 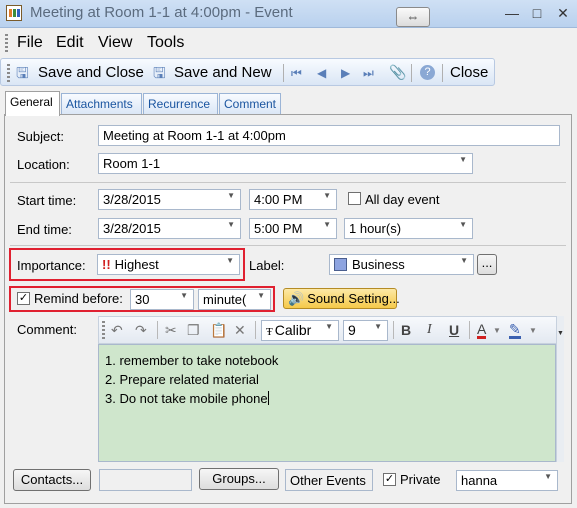 What do you see at coordinates (413, 17) in the screenshot?
I see `swap-icon: ⇔` at bounding box center [413, 17].